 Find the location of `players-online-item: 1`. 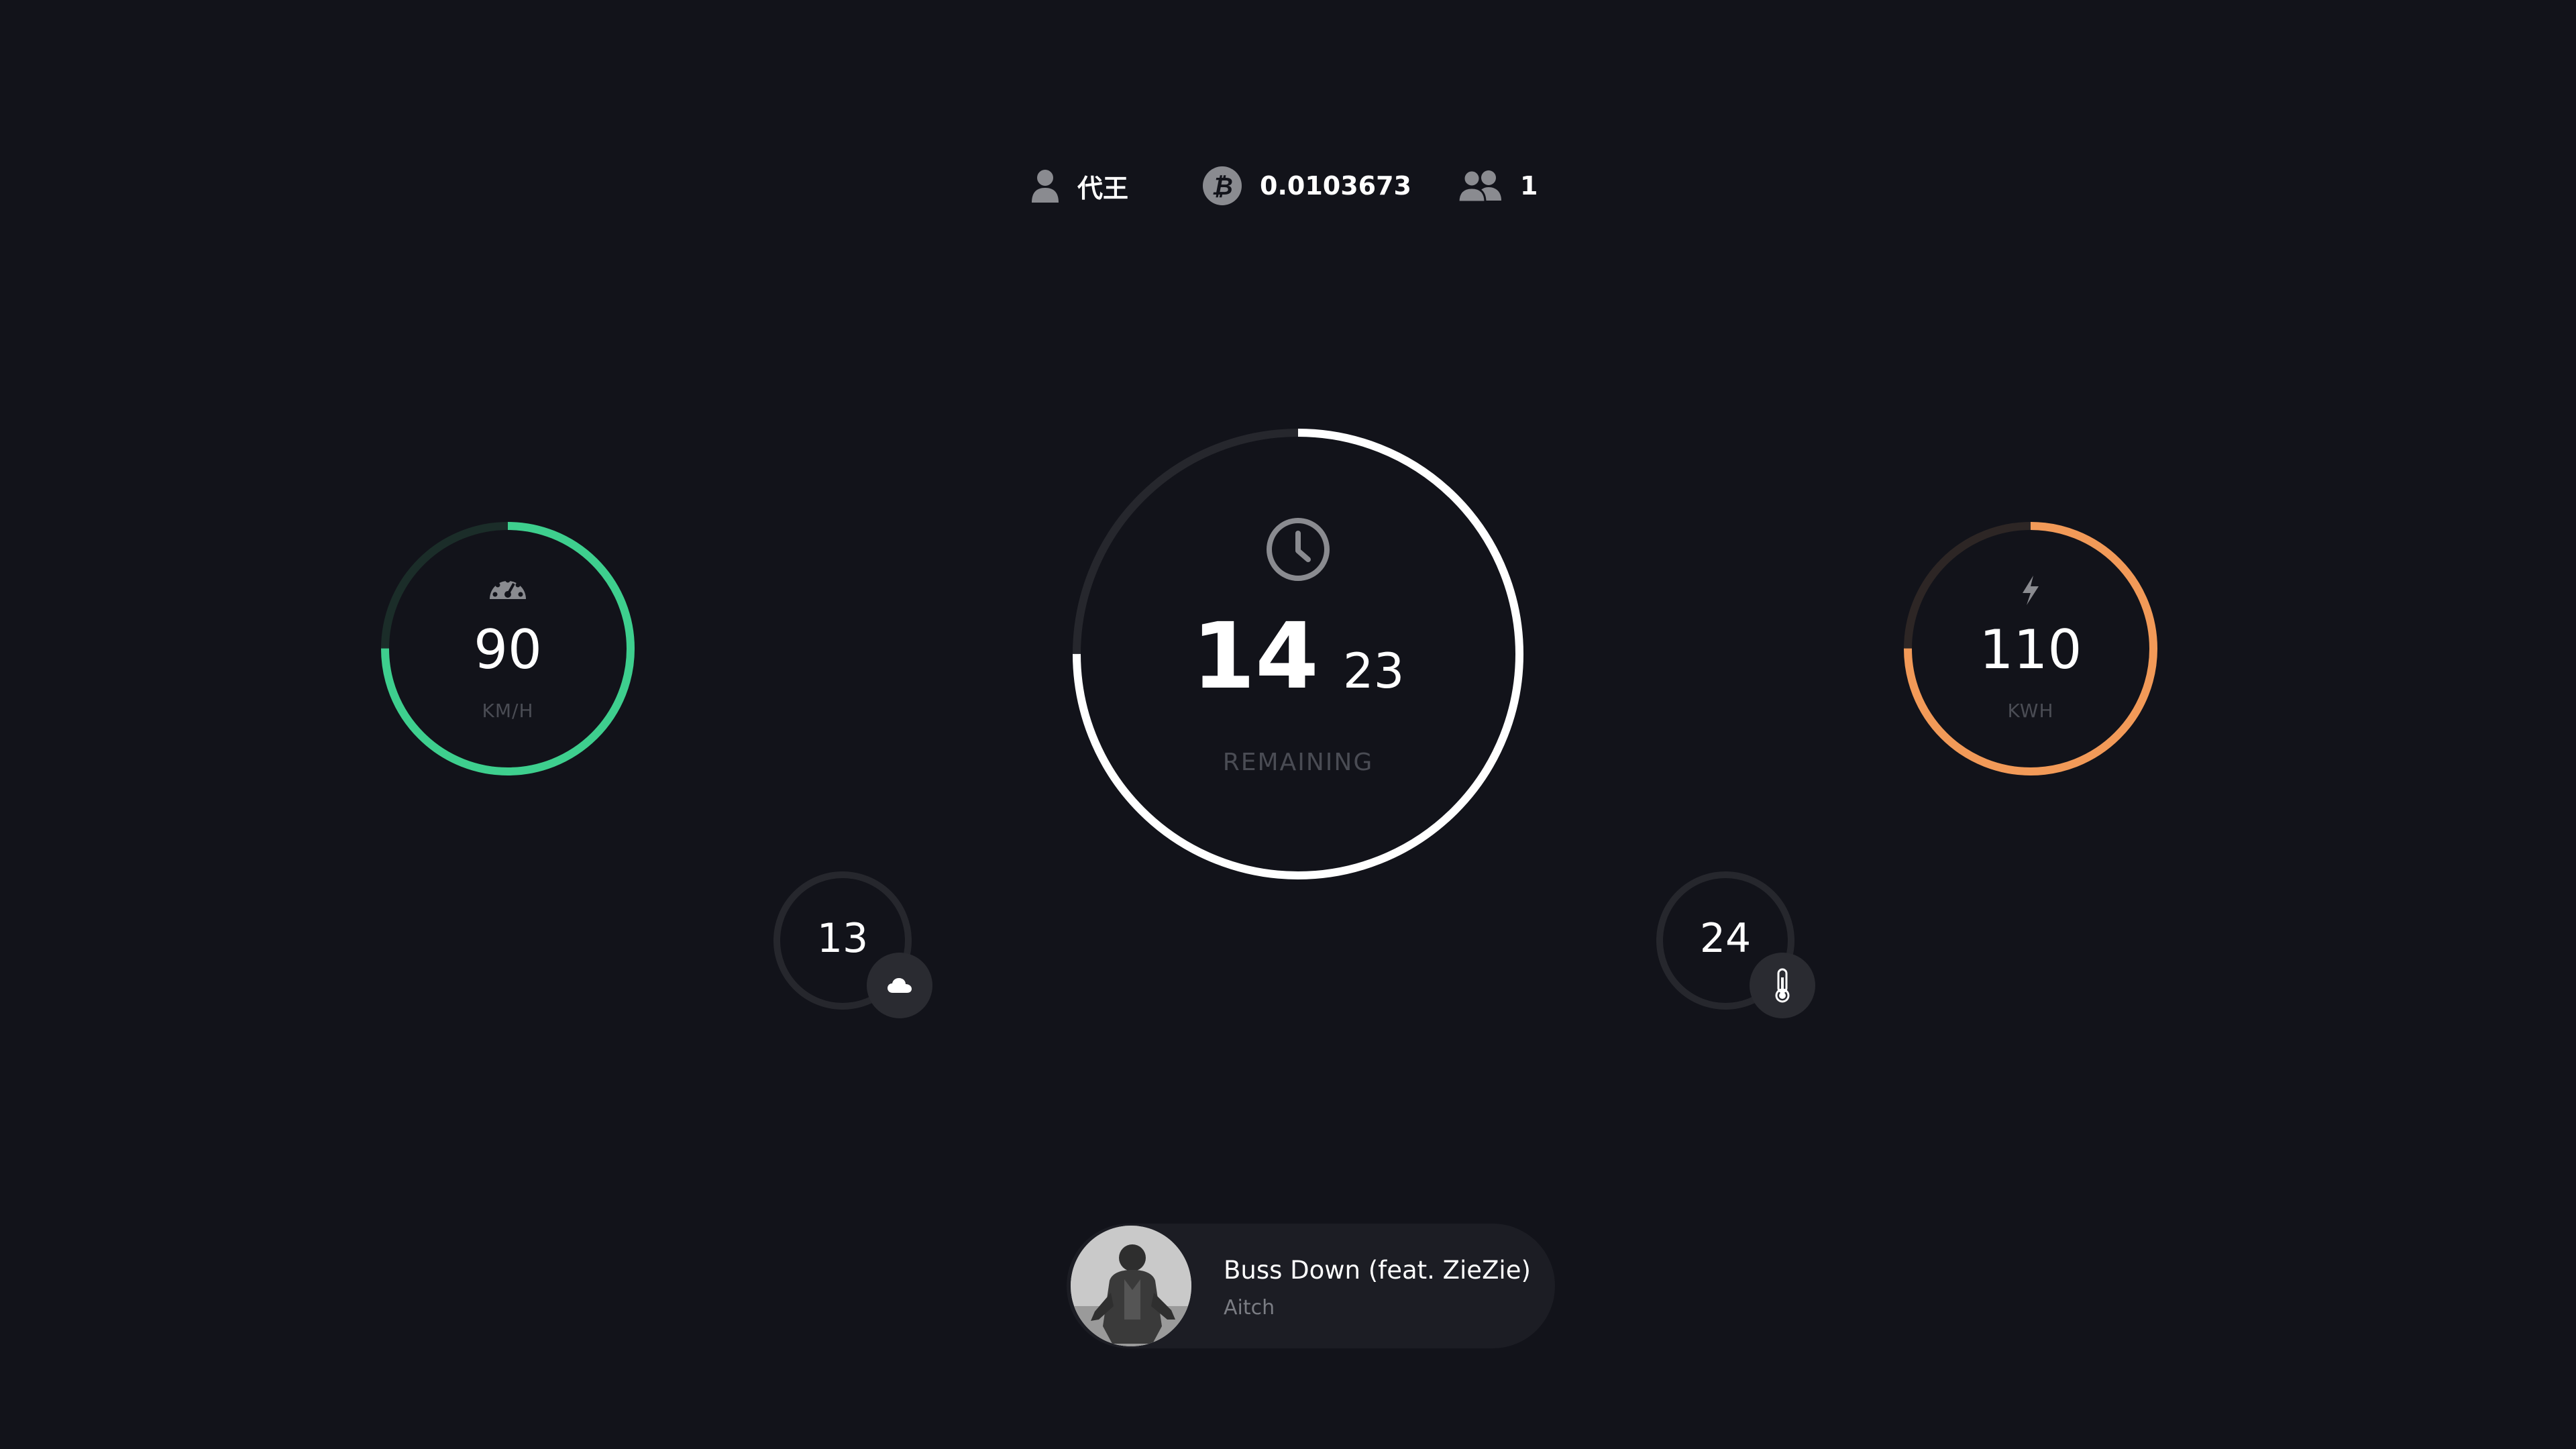

players-online-item: 1 is located at coordinates (1498, 186).